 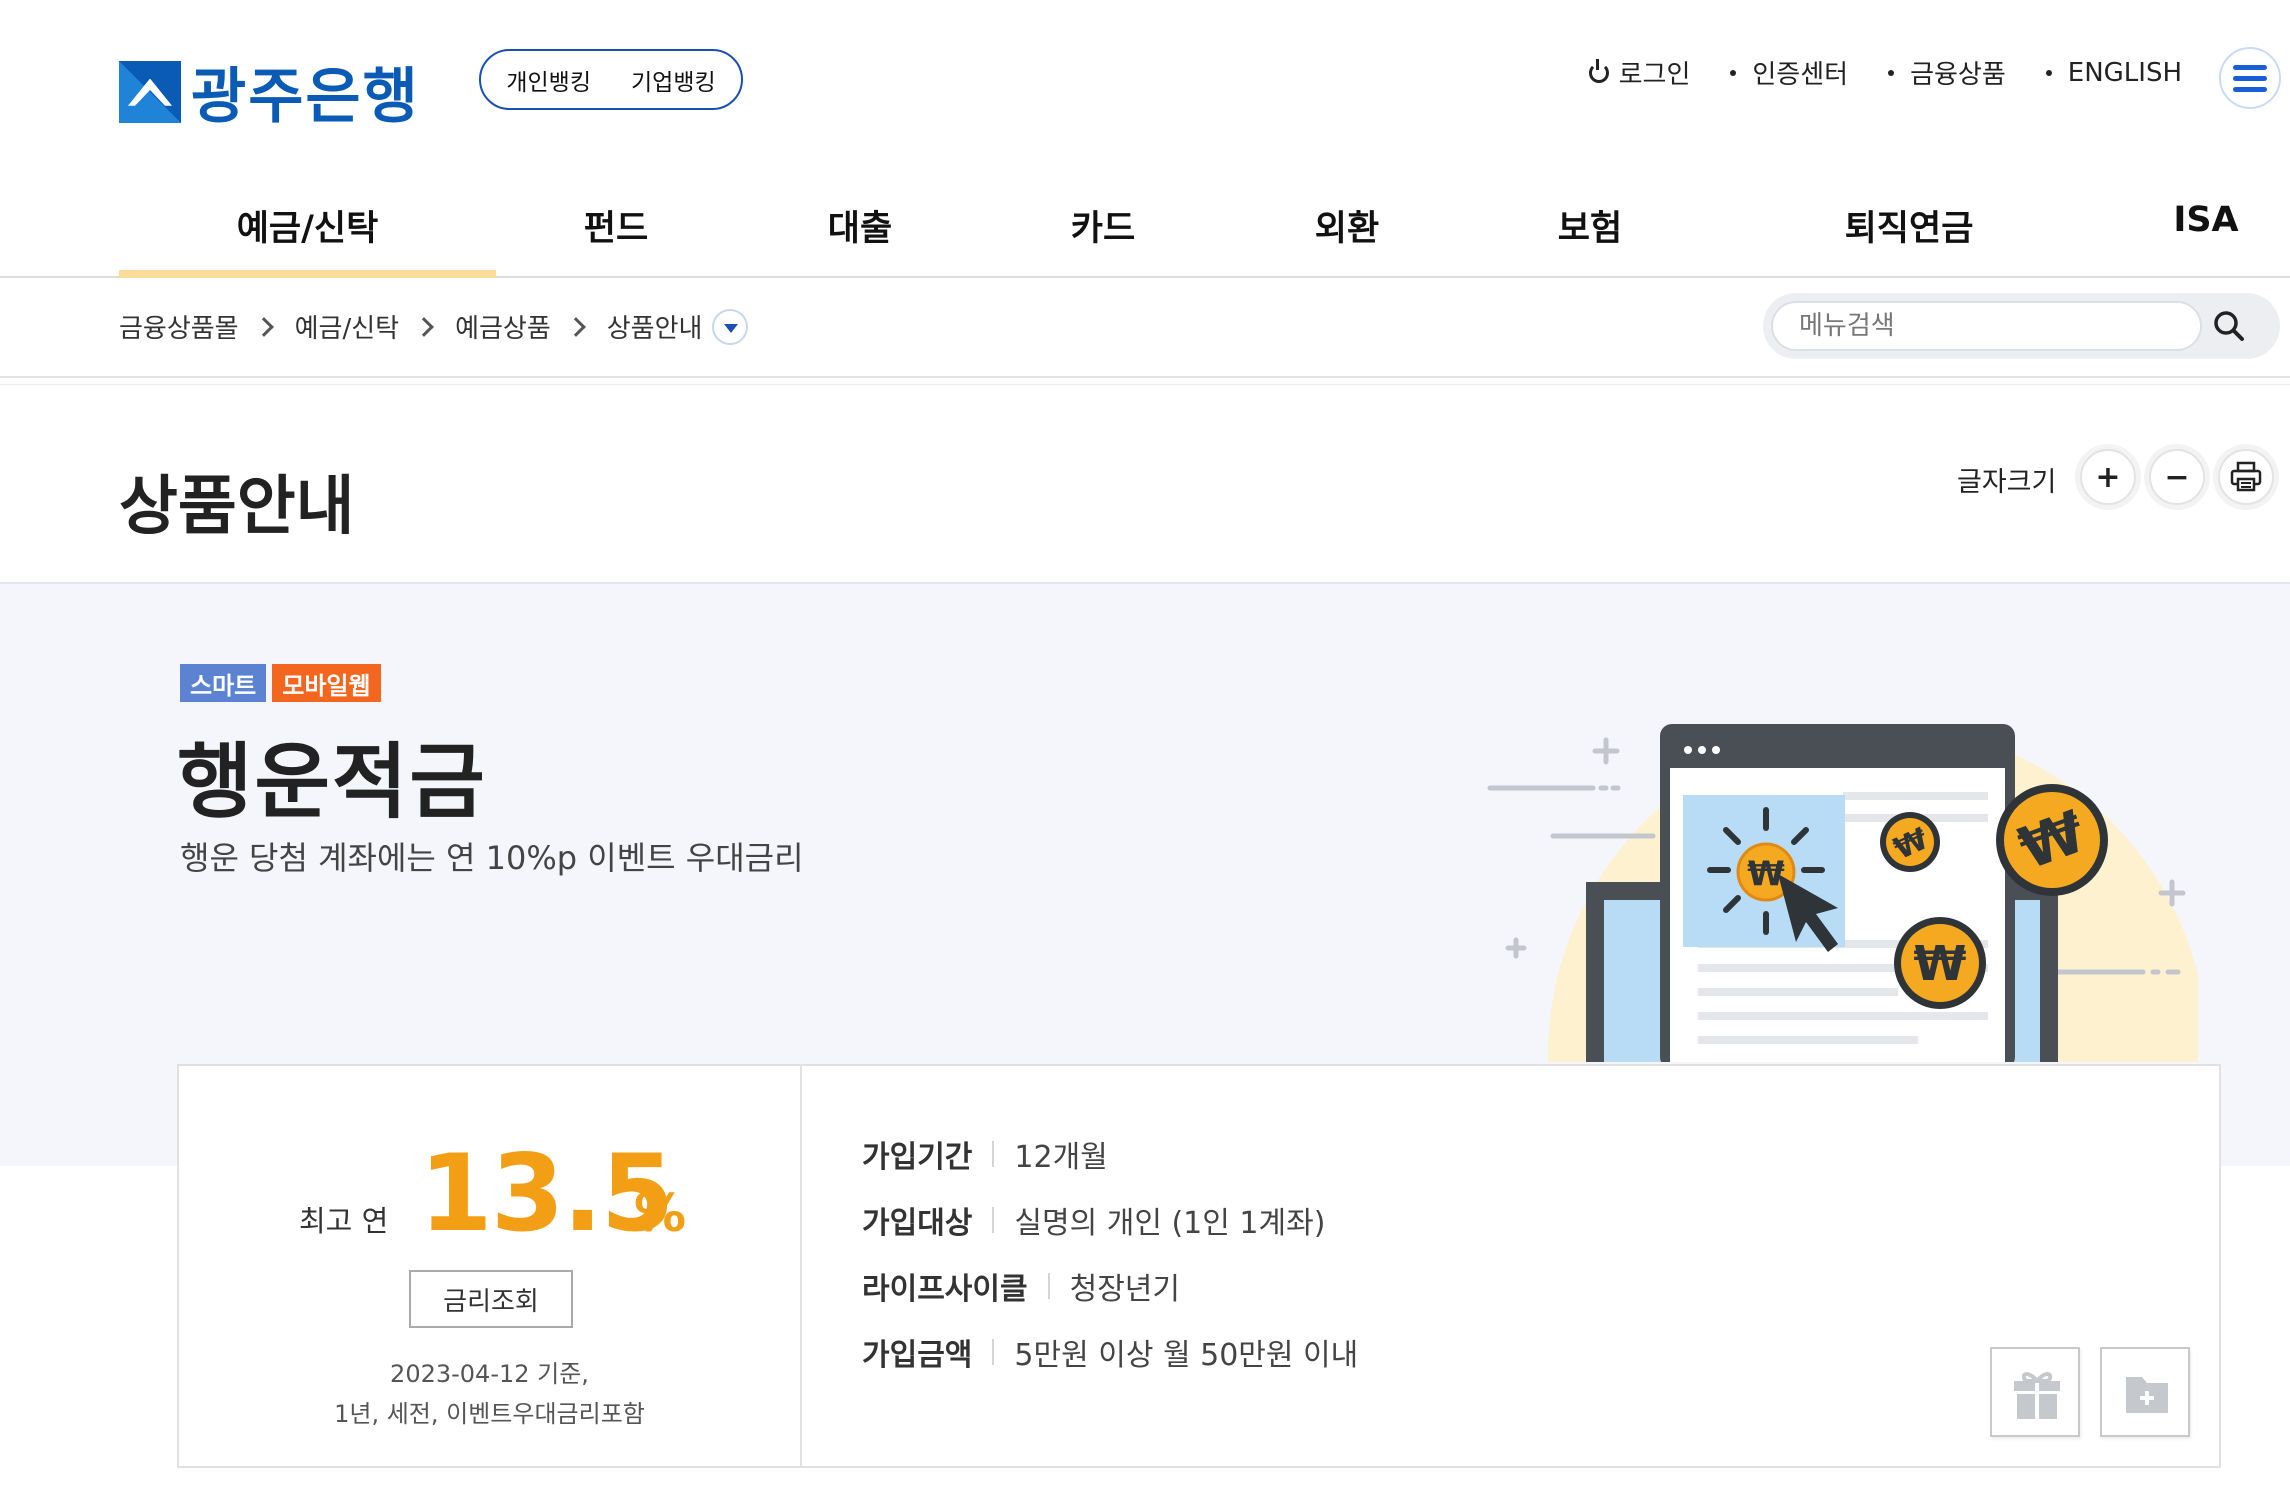 I want to click on print-icon, so click(x=2246, y=476).